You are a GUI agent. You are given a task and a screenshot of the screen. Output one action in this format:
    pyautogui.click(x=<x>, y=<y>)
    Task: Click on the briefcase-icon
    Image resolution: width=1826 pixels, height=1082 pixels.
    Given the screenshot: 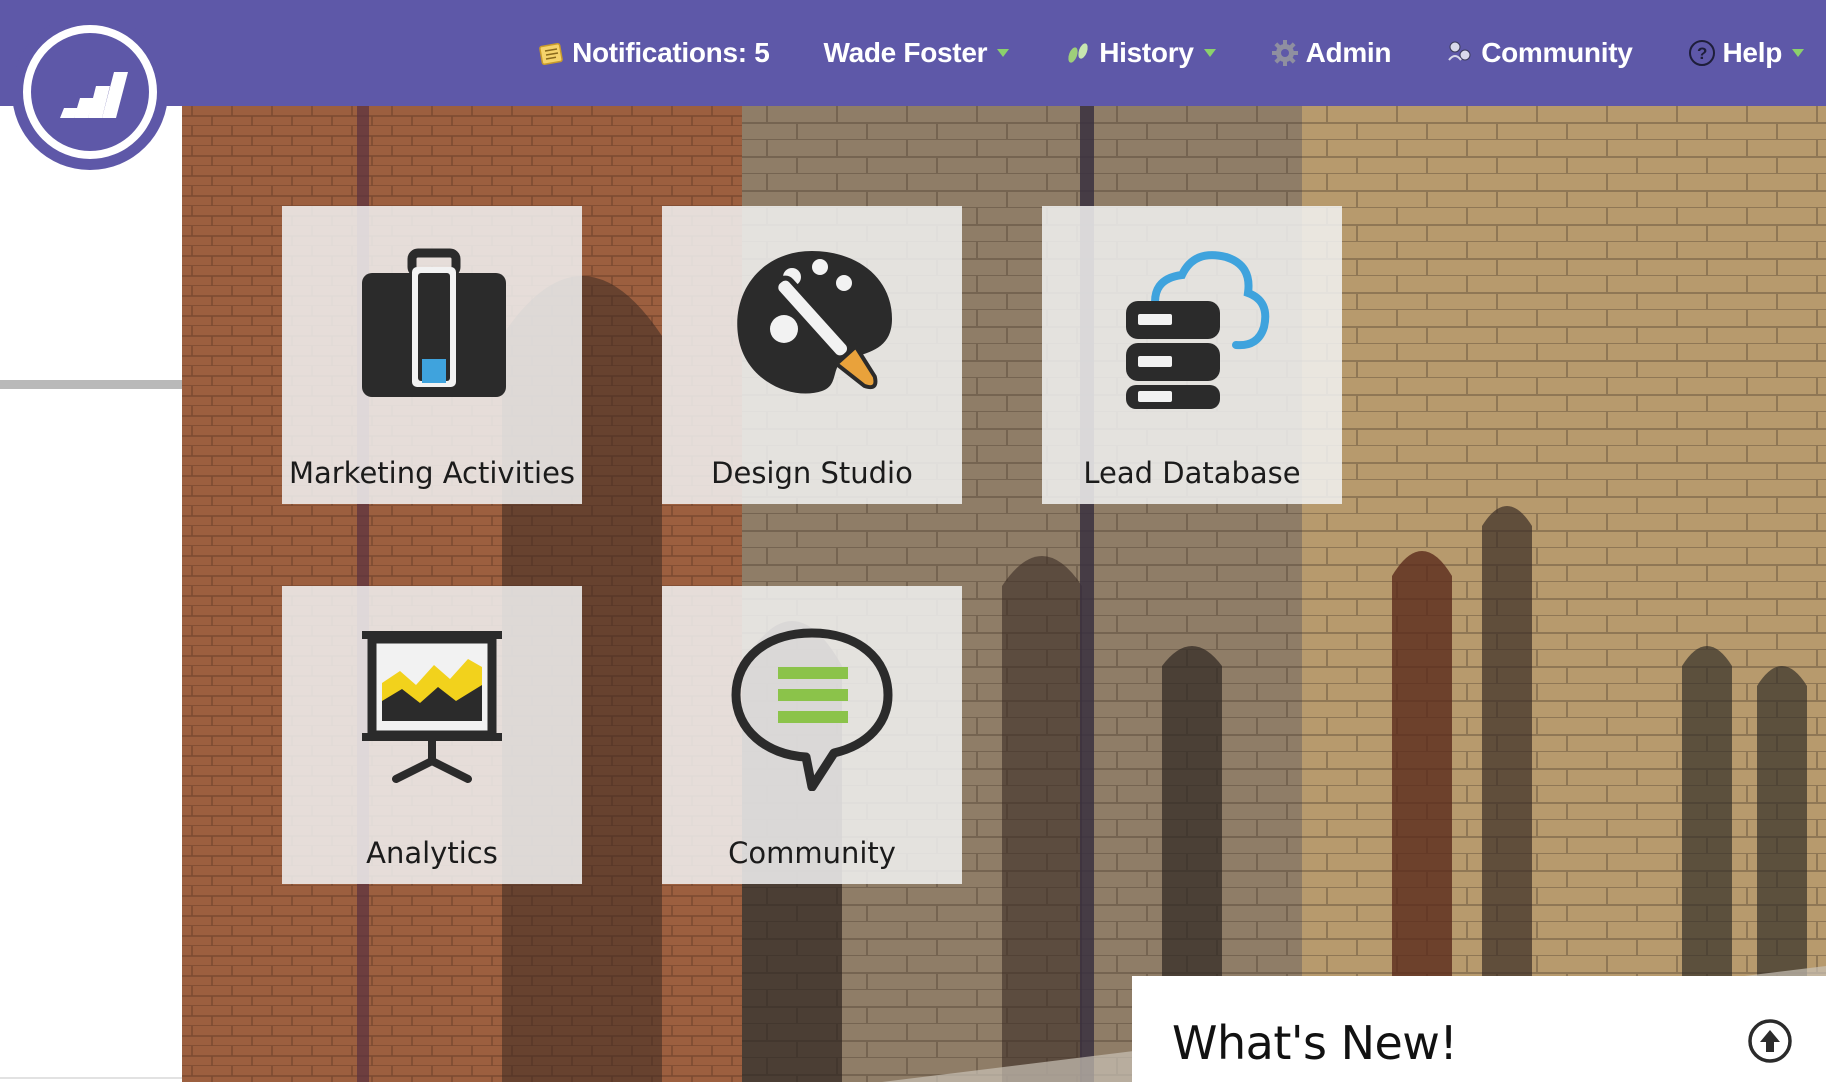 What is the action you would take?
    pyautogui.click(x=434, y=322)
    